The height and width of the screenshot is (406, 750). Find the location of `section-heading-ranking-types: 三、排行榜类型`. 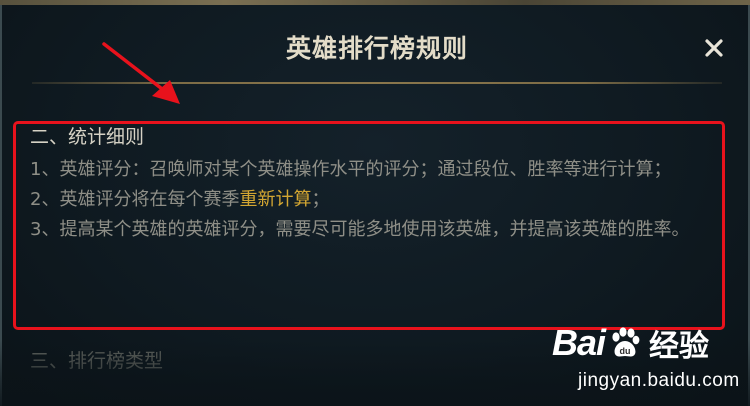

section-heading-ranking-types: 三、排行榜类型 is located at coordinates (97, 361).